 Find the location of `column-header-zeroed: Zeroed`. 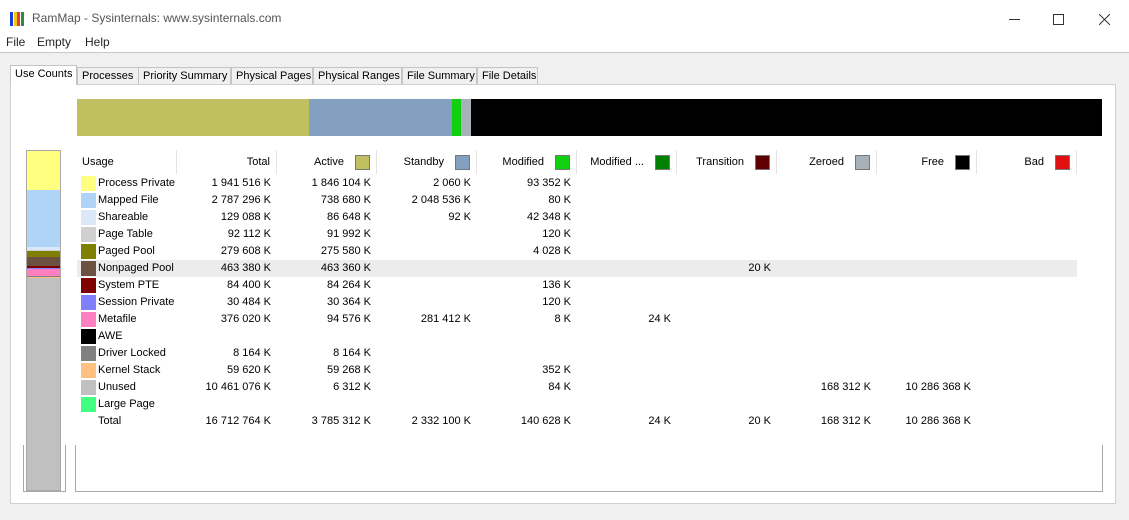

column-header-zeroed: Zeroed is located at coordinates (827, 162).